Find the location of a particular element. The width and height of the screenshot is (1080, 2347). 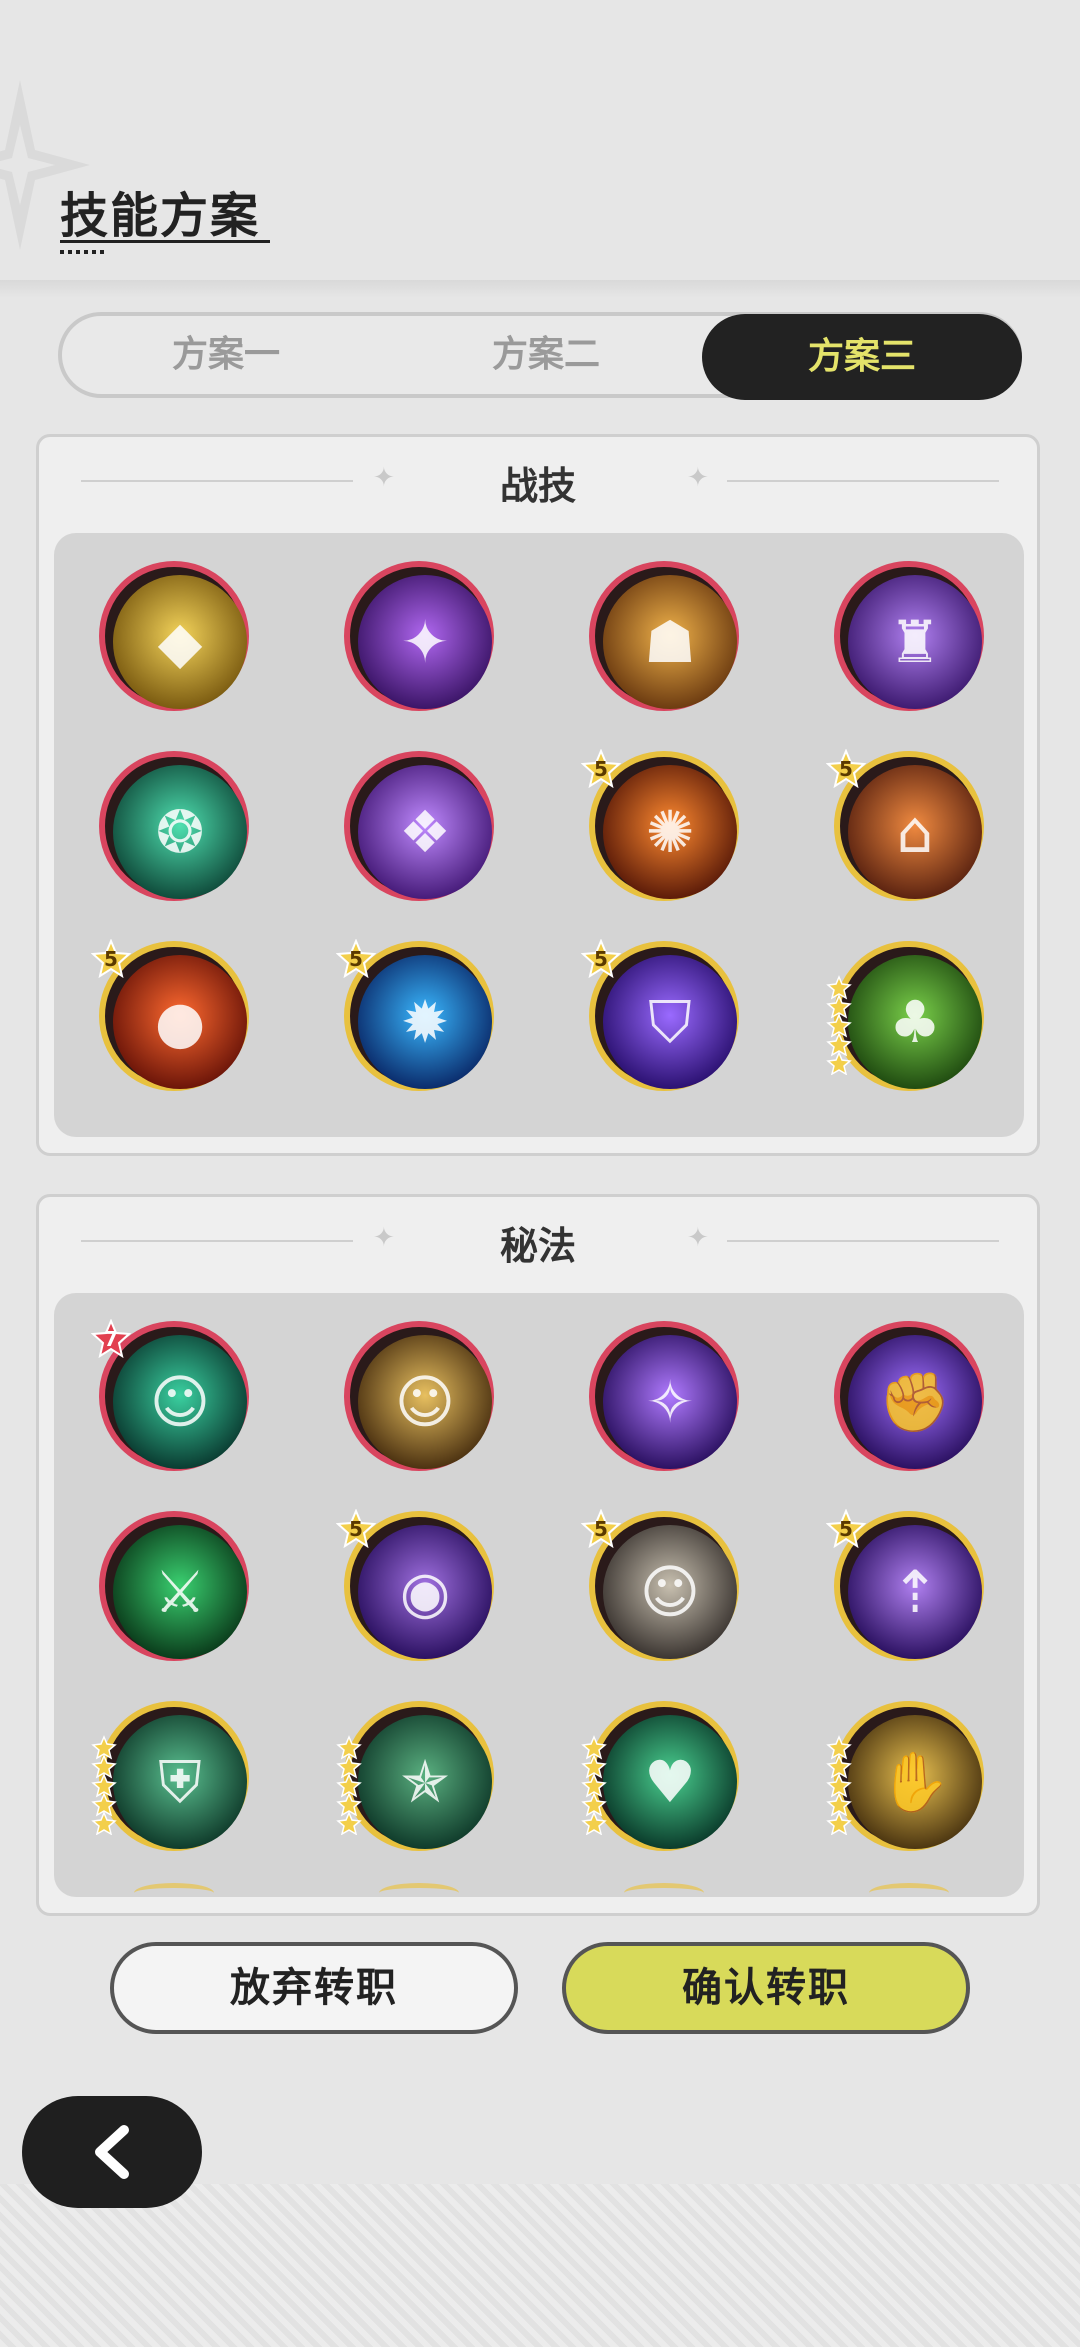

chevron-left-icon is located at coordinates (112, 2152).